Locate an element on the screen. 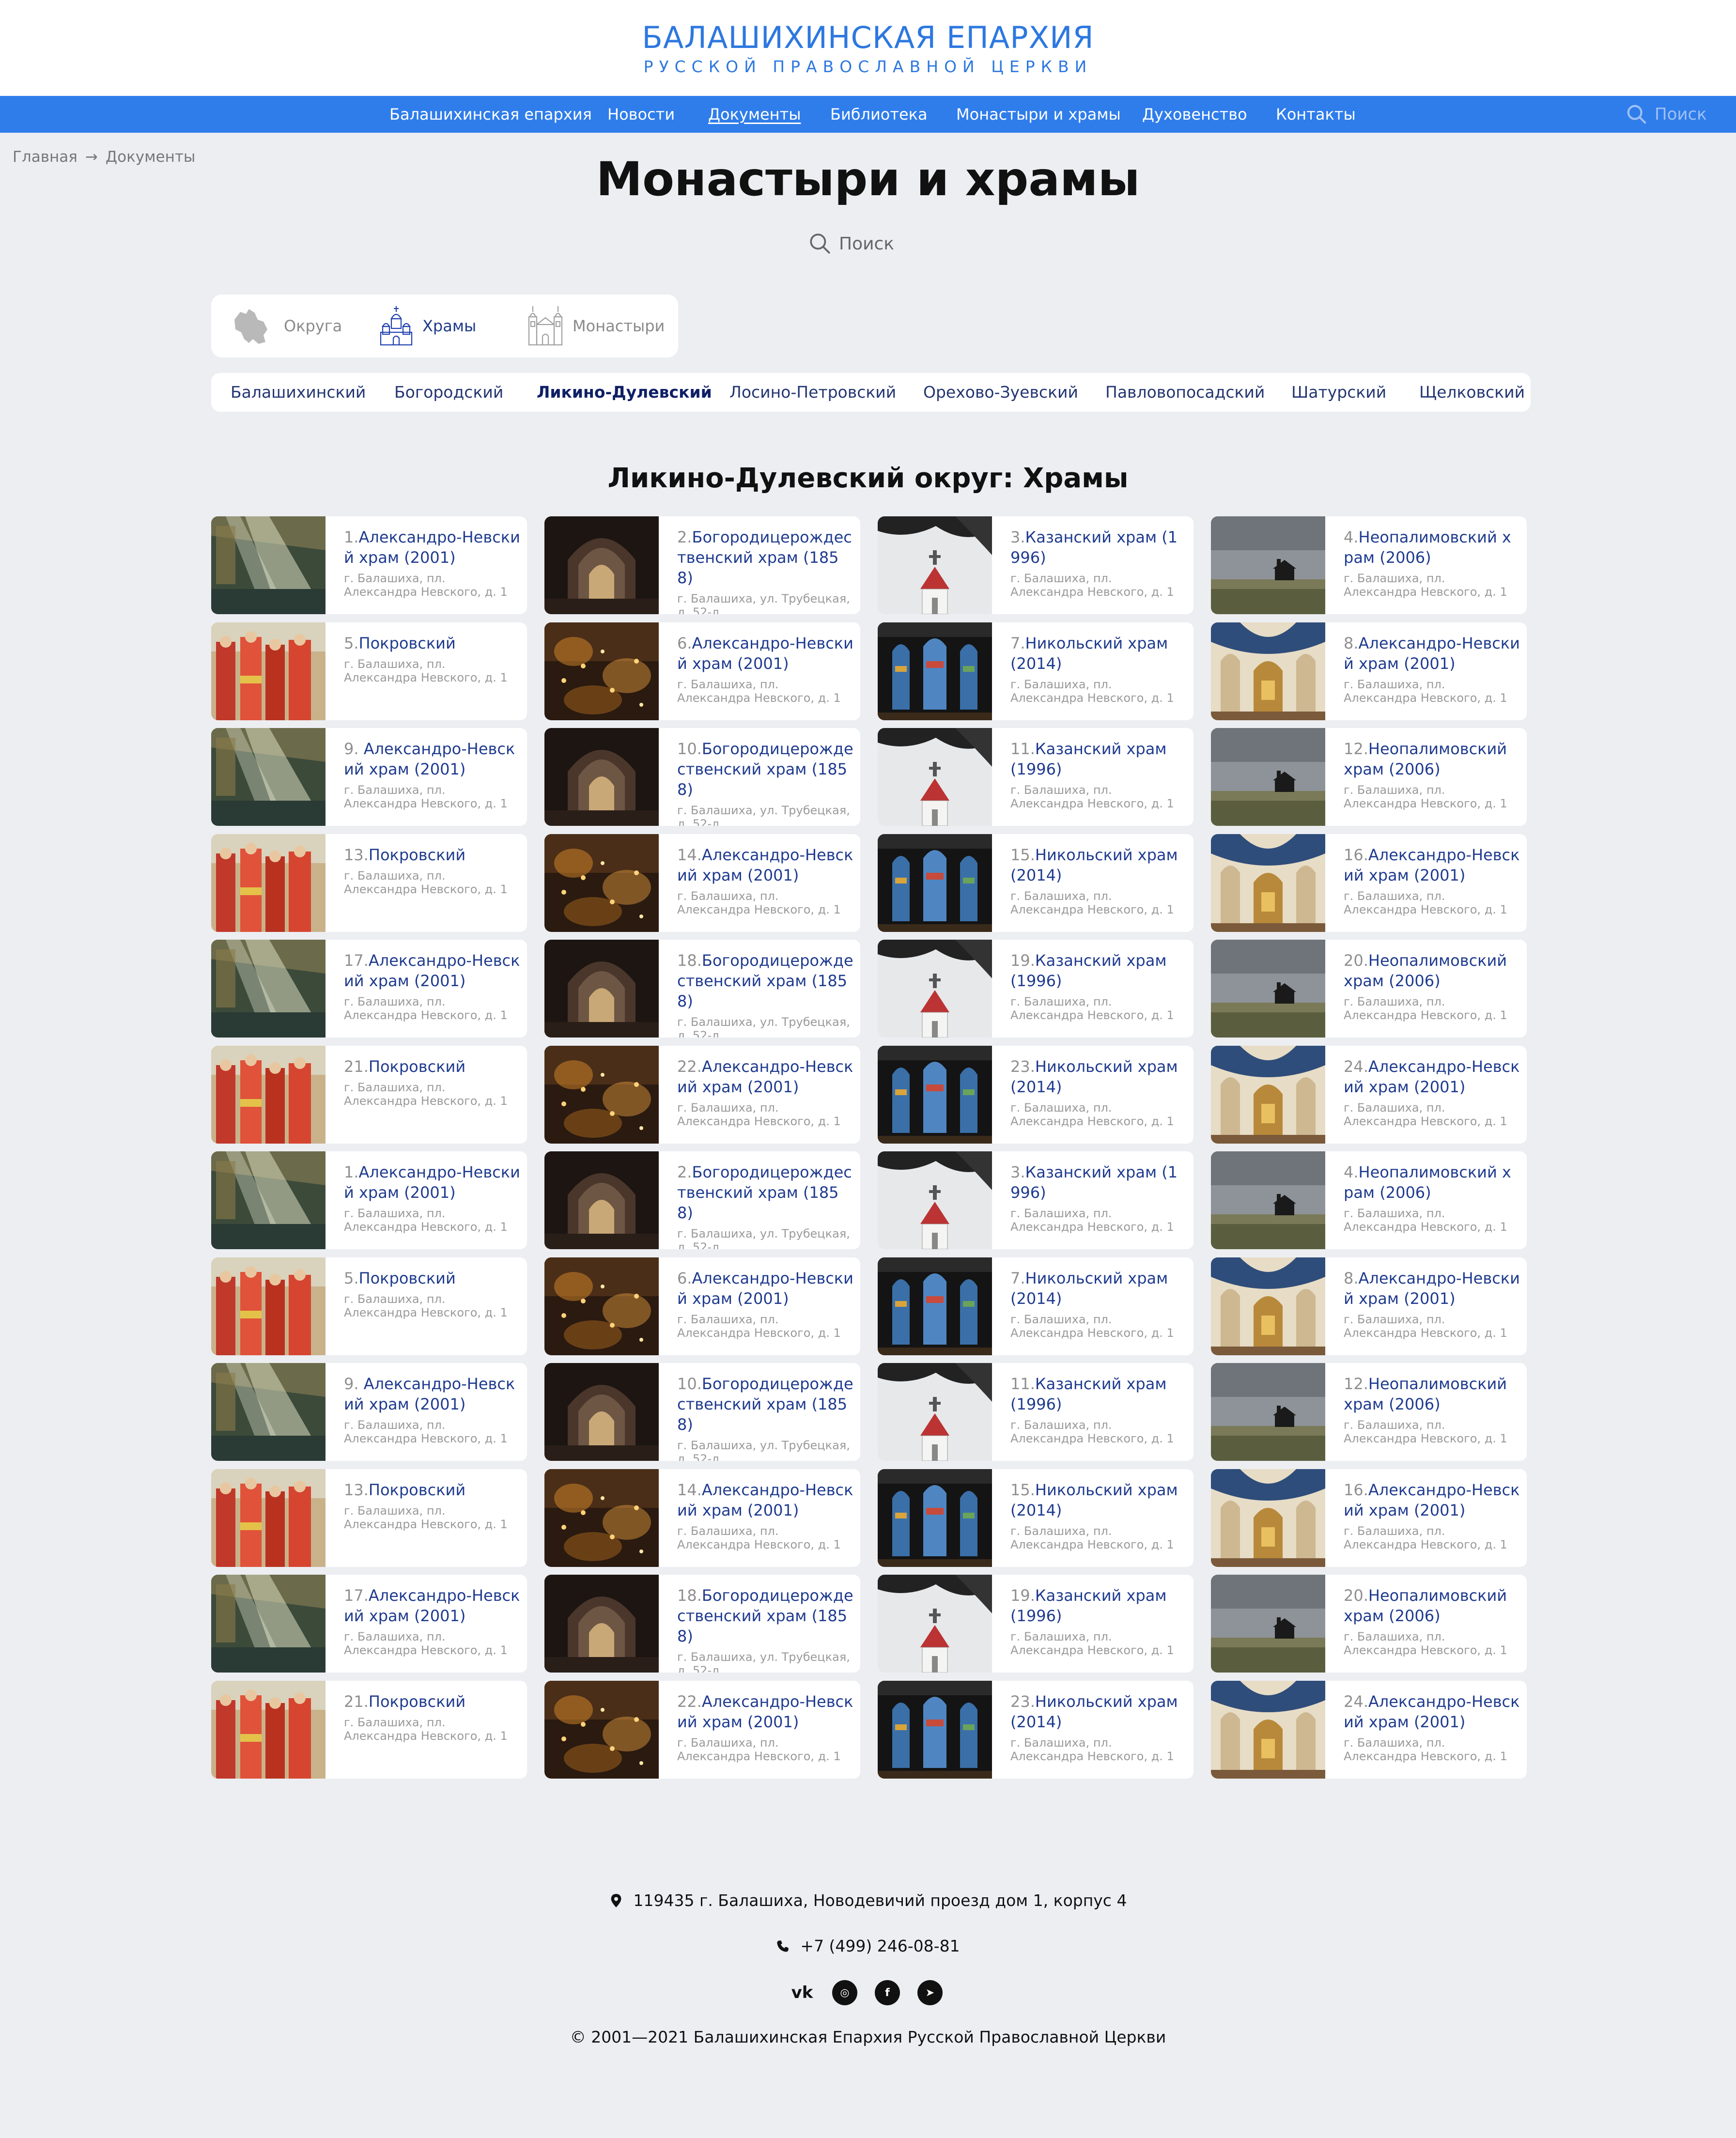  church-title: 11.Казанский храм (1996) is located at coordinates (1098, 759).